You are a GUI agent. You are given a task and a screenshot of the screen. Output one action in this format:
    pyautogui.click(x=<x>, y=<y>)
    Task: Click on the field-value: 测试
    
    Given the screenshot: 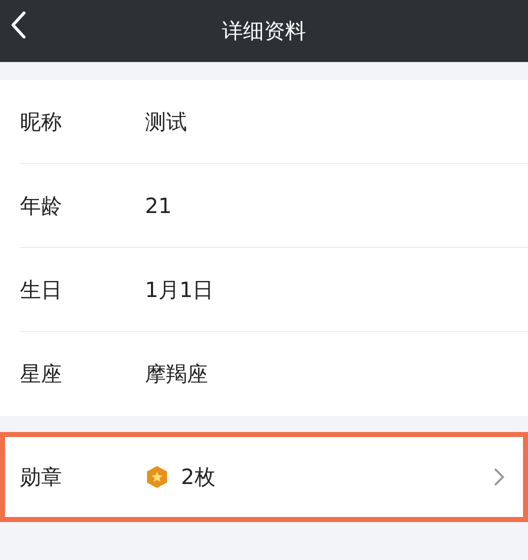 What is the action you would take?
    pyautogui.click(x=166, y=122)
    